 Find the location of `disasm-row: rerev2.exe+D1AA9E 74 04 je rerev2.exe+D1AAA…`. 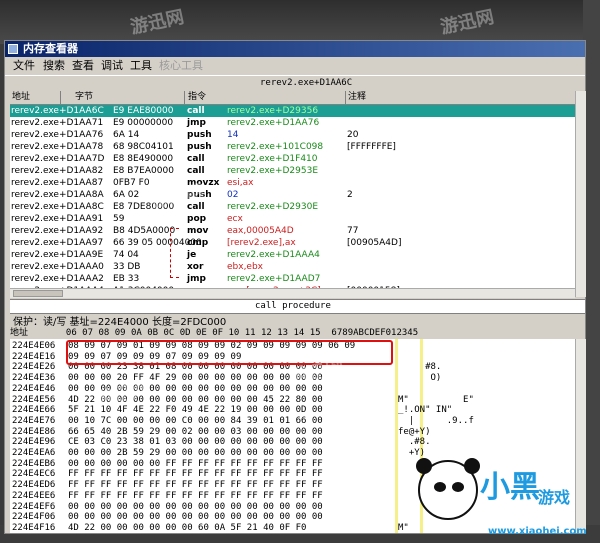

disasm-row: rerev2.exe+D1AA9E 74 04 je rerev2.exe+D1AAA… is located at coordinates (292, 255).